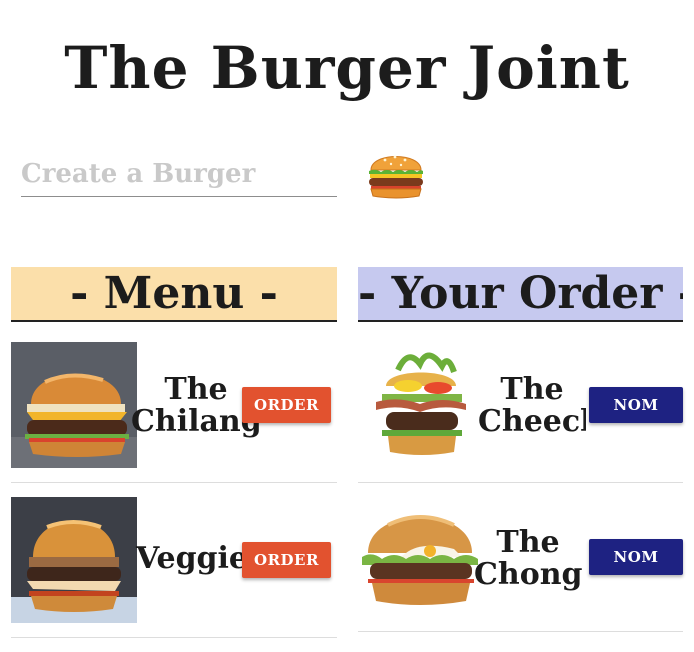 Image resolution: width=694 pixels, height=652 pixels. I want to click on menu-header: - Menu -, so click(174, 294).